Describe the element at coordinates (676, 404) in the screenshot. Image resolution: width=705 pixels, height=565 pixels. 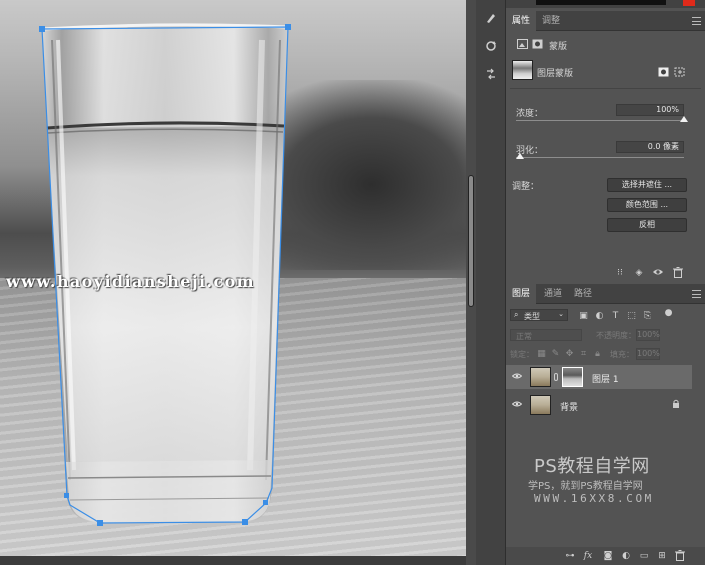
I see `lock-icon` at that location.